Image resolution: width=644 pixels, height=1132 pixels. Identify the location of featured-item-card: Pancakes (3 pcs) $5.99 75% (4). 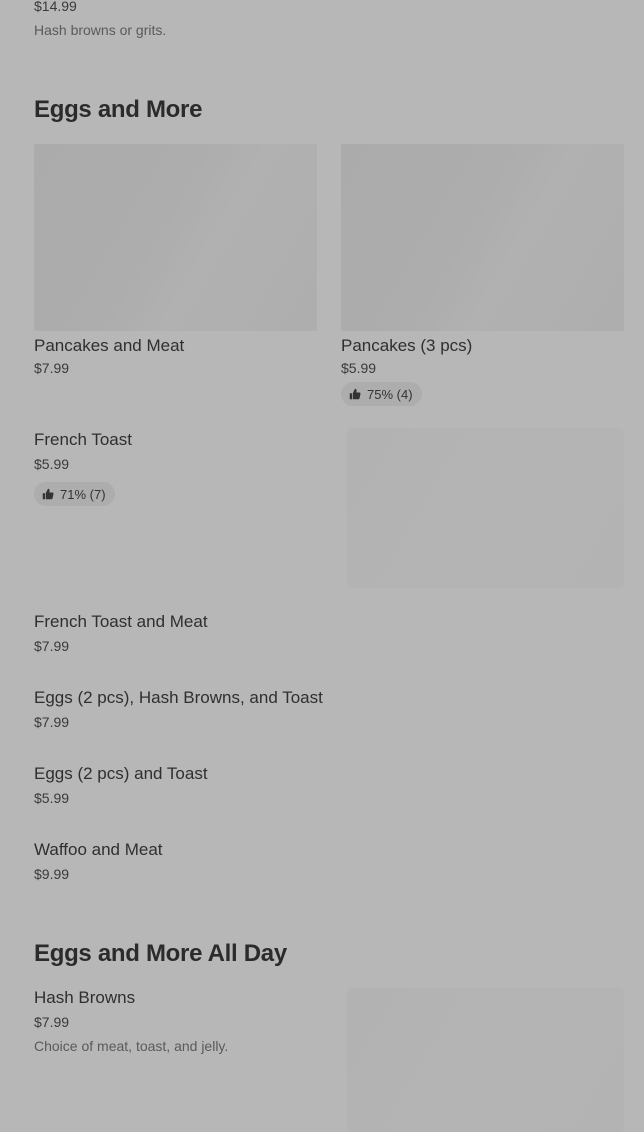
(482, 276).